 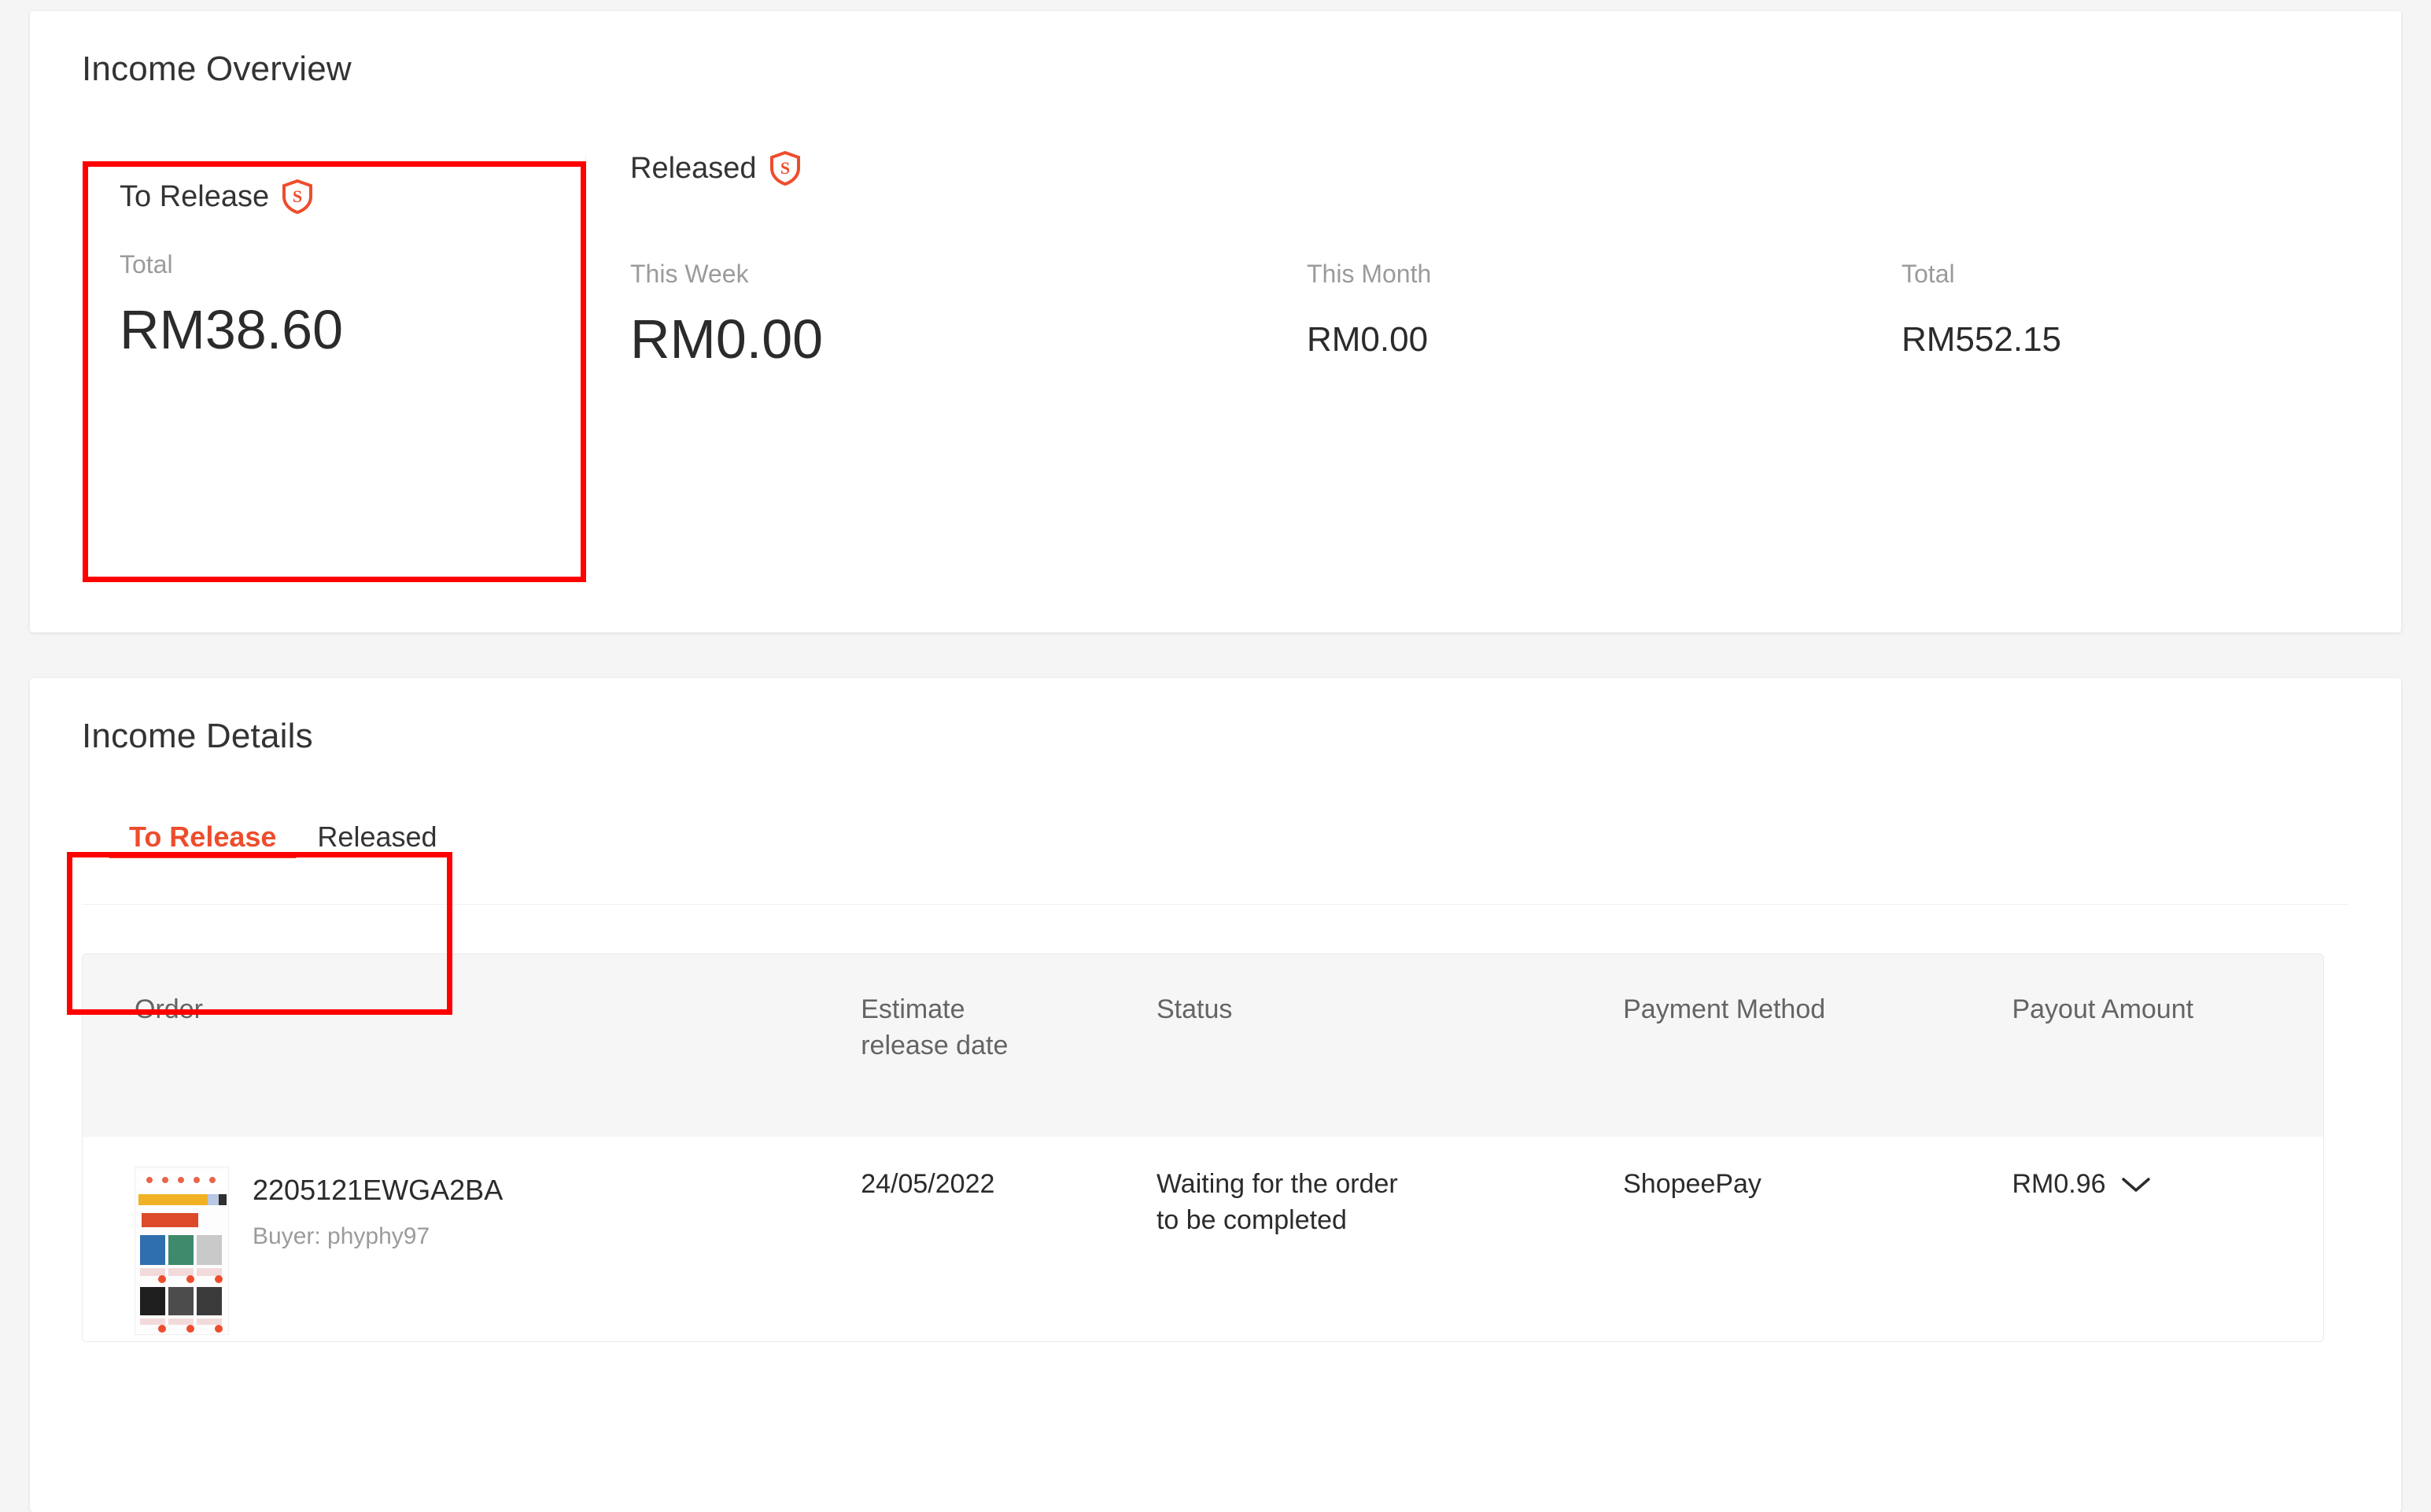 I want to click on column-header-estimate-release-date-line1: Estimate, so click(x=913, y=1009).